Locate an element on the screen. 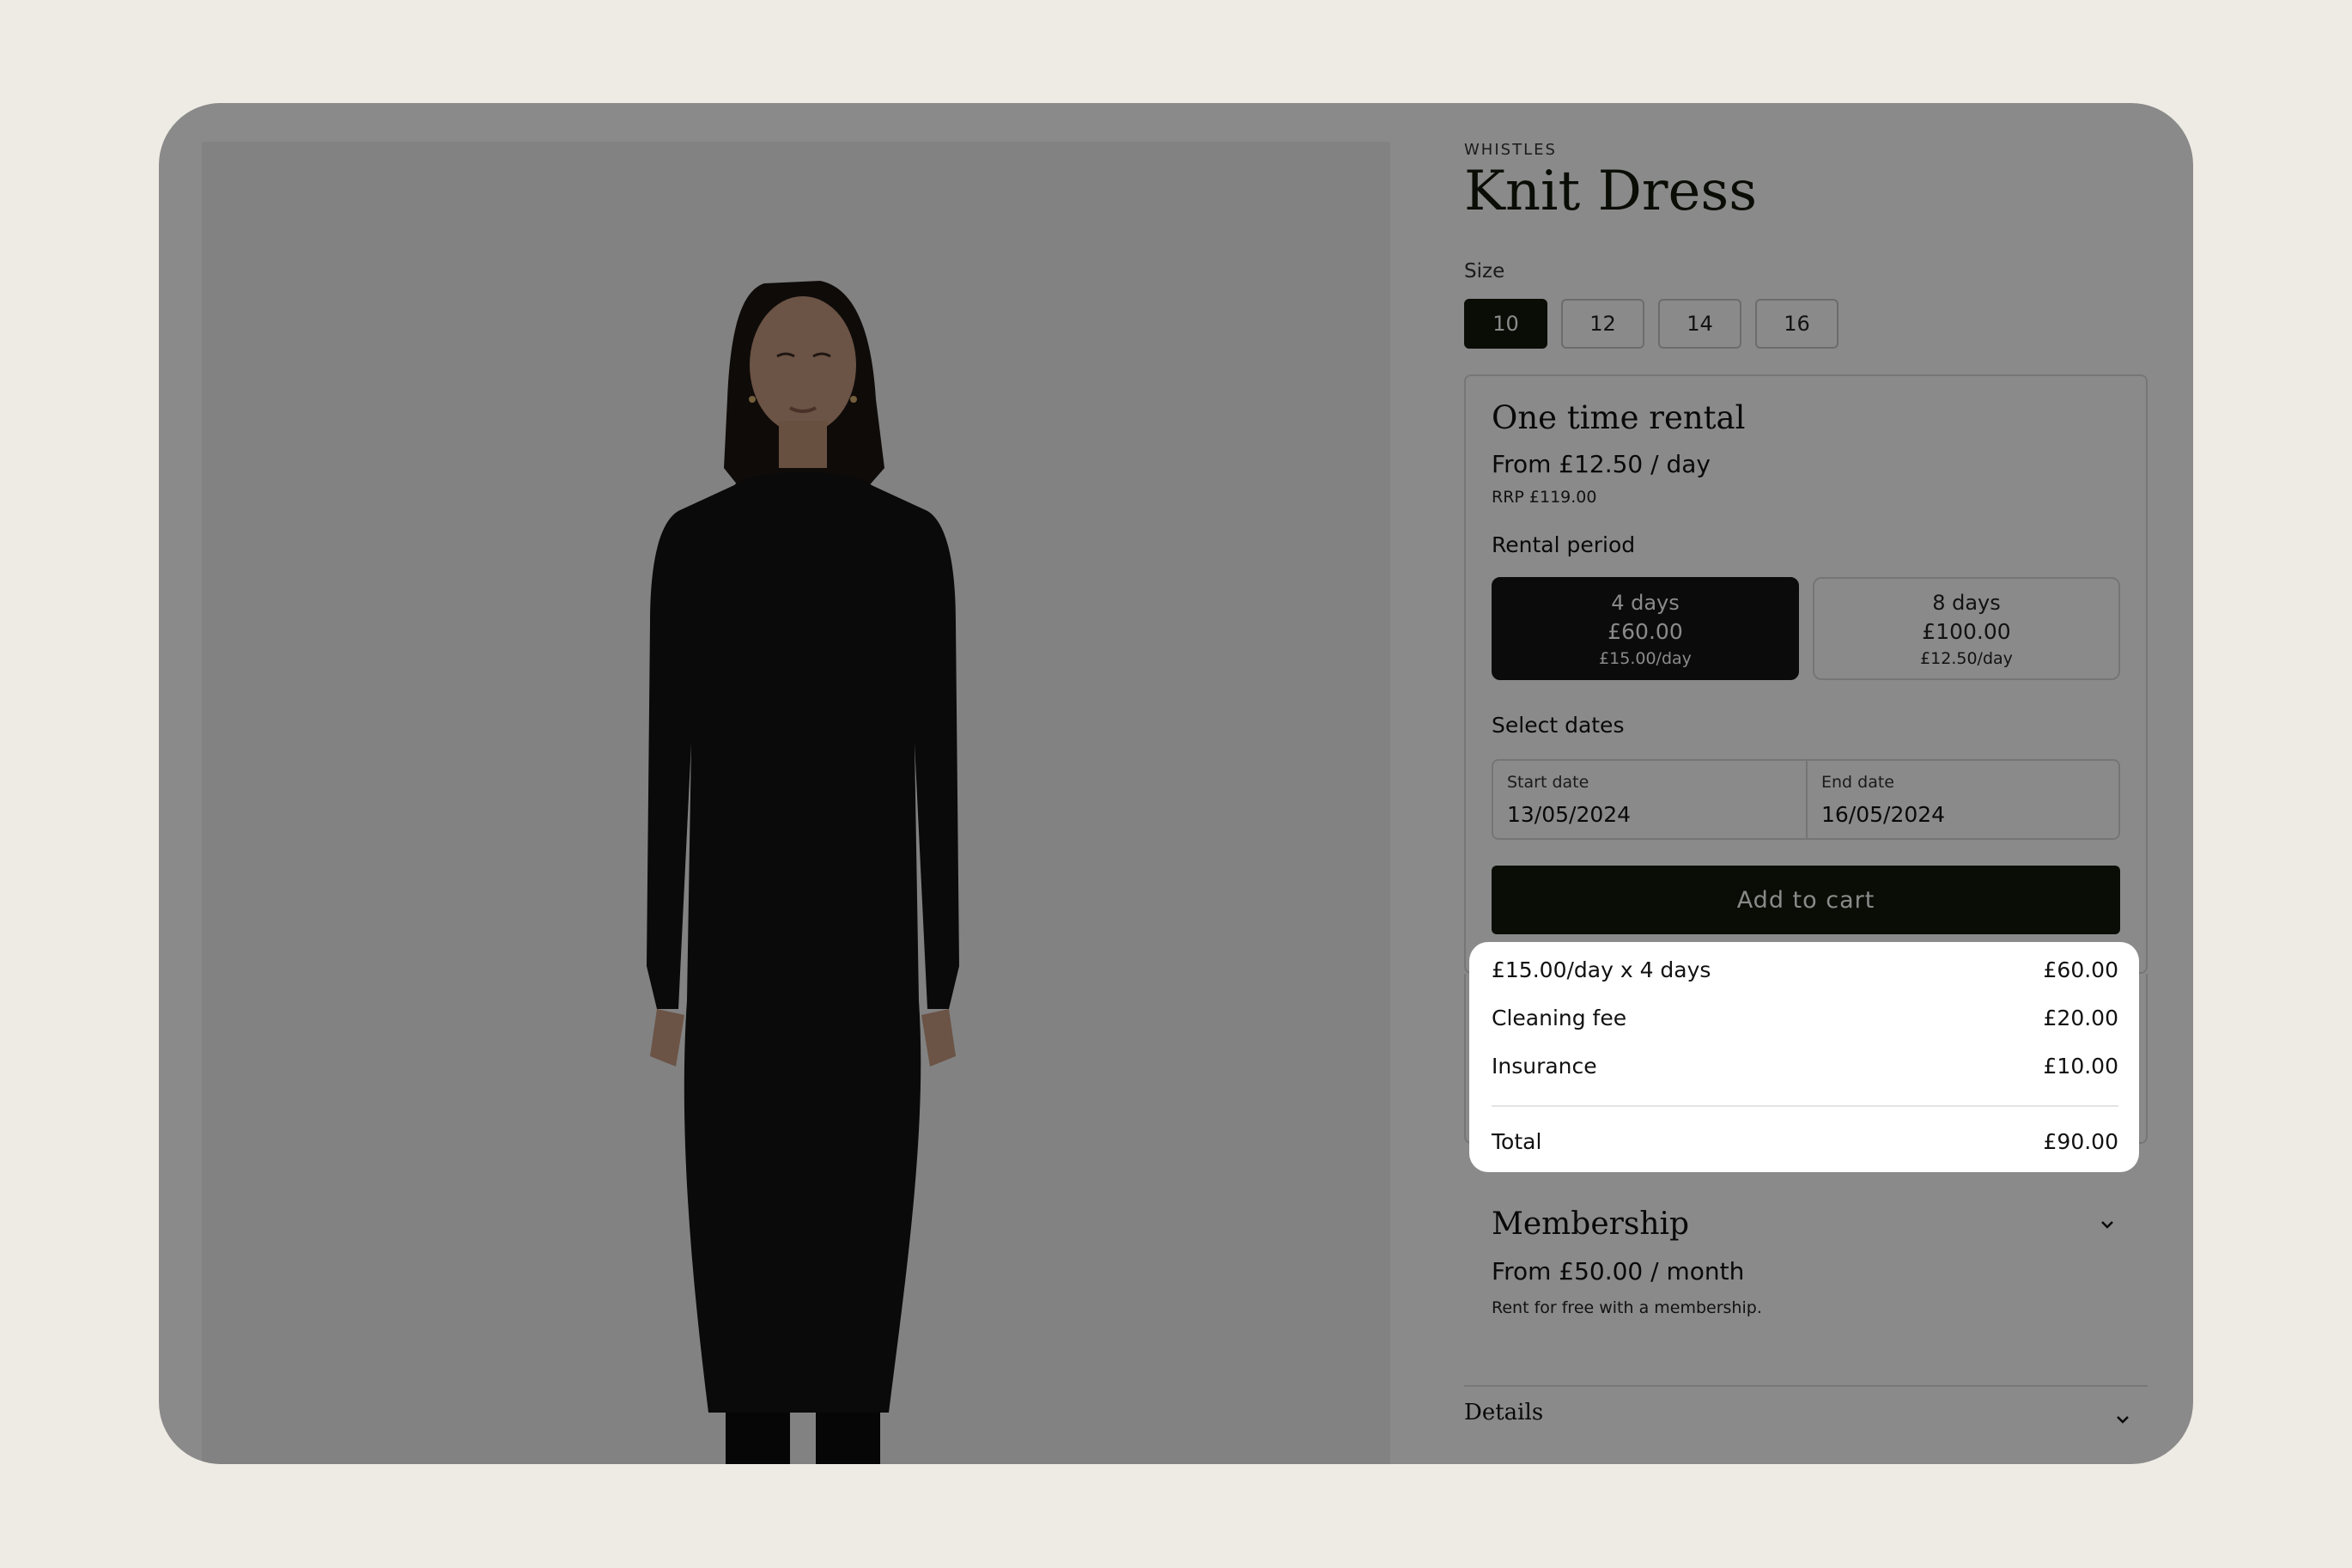 The height and width of the screenshot is (1568, 2352). size-option-16: 16 is located at coordinates (1796, 324).